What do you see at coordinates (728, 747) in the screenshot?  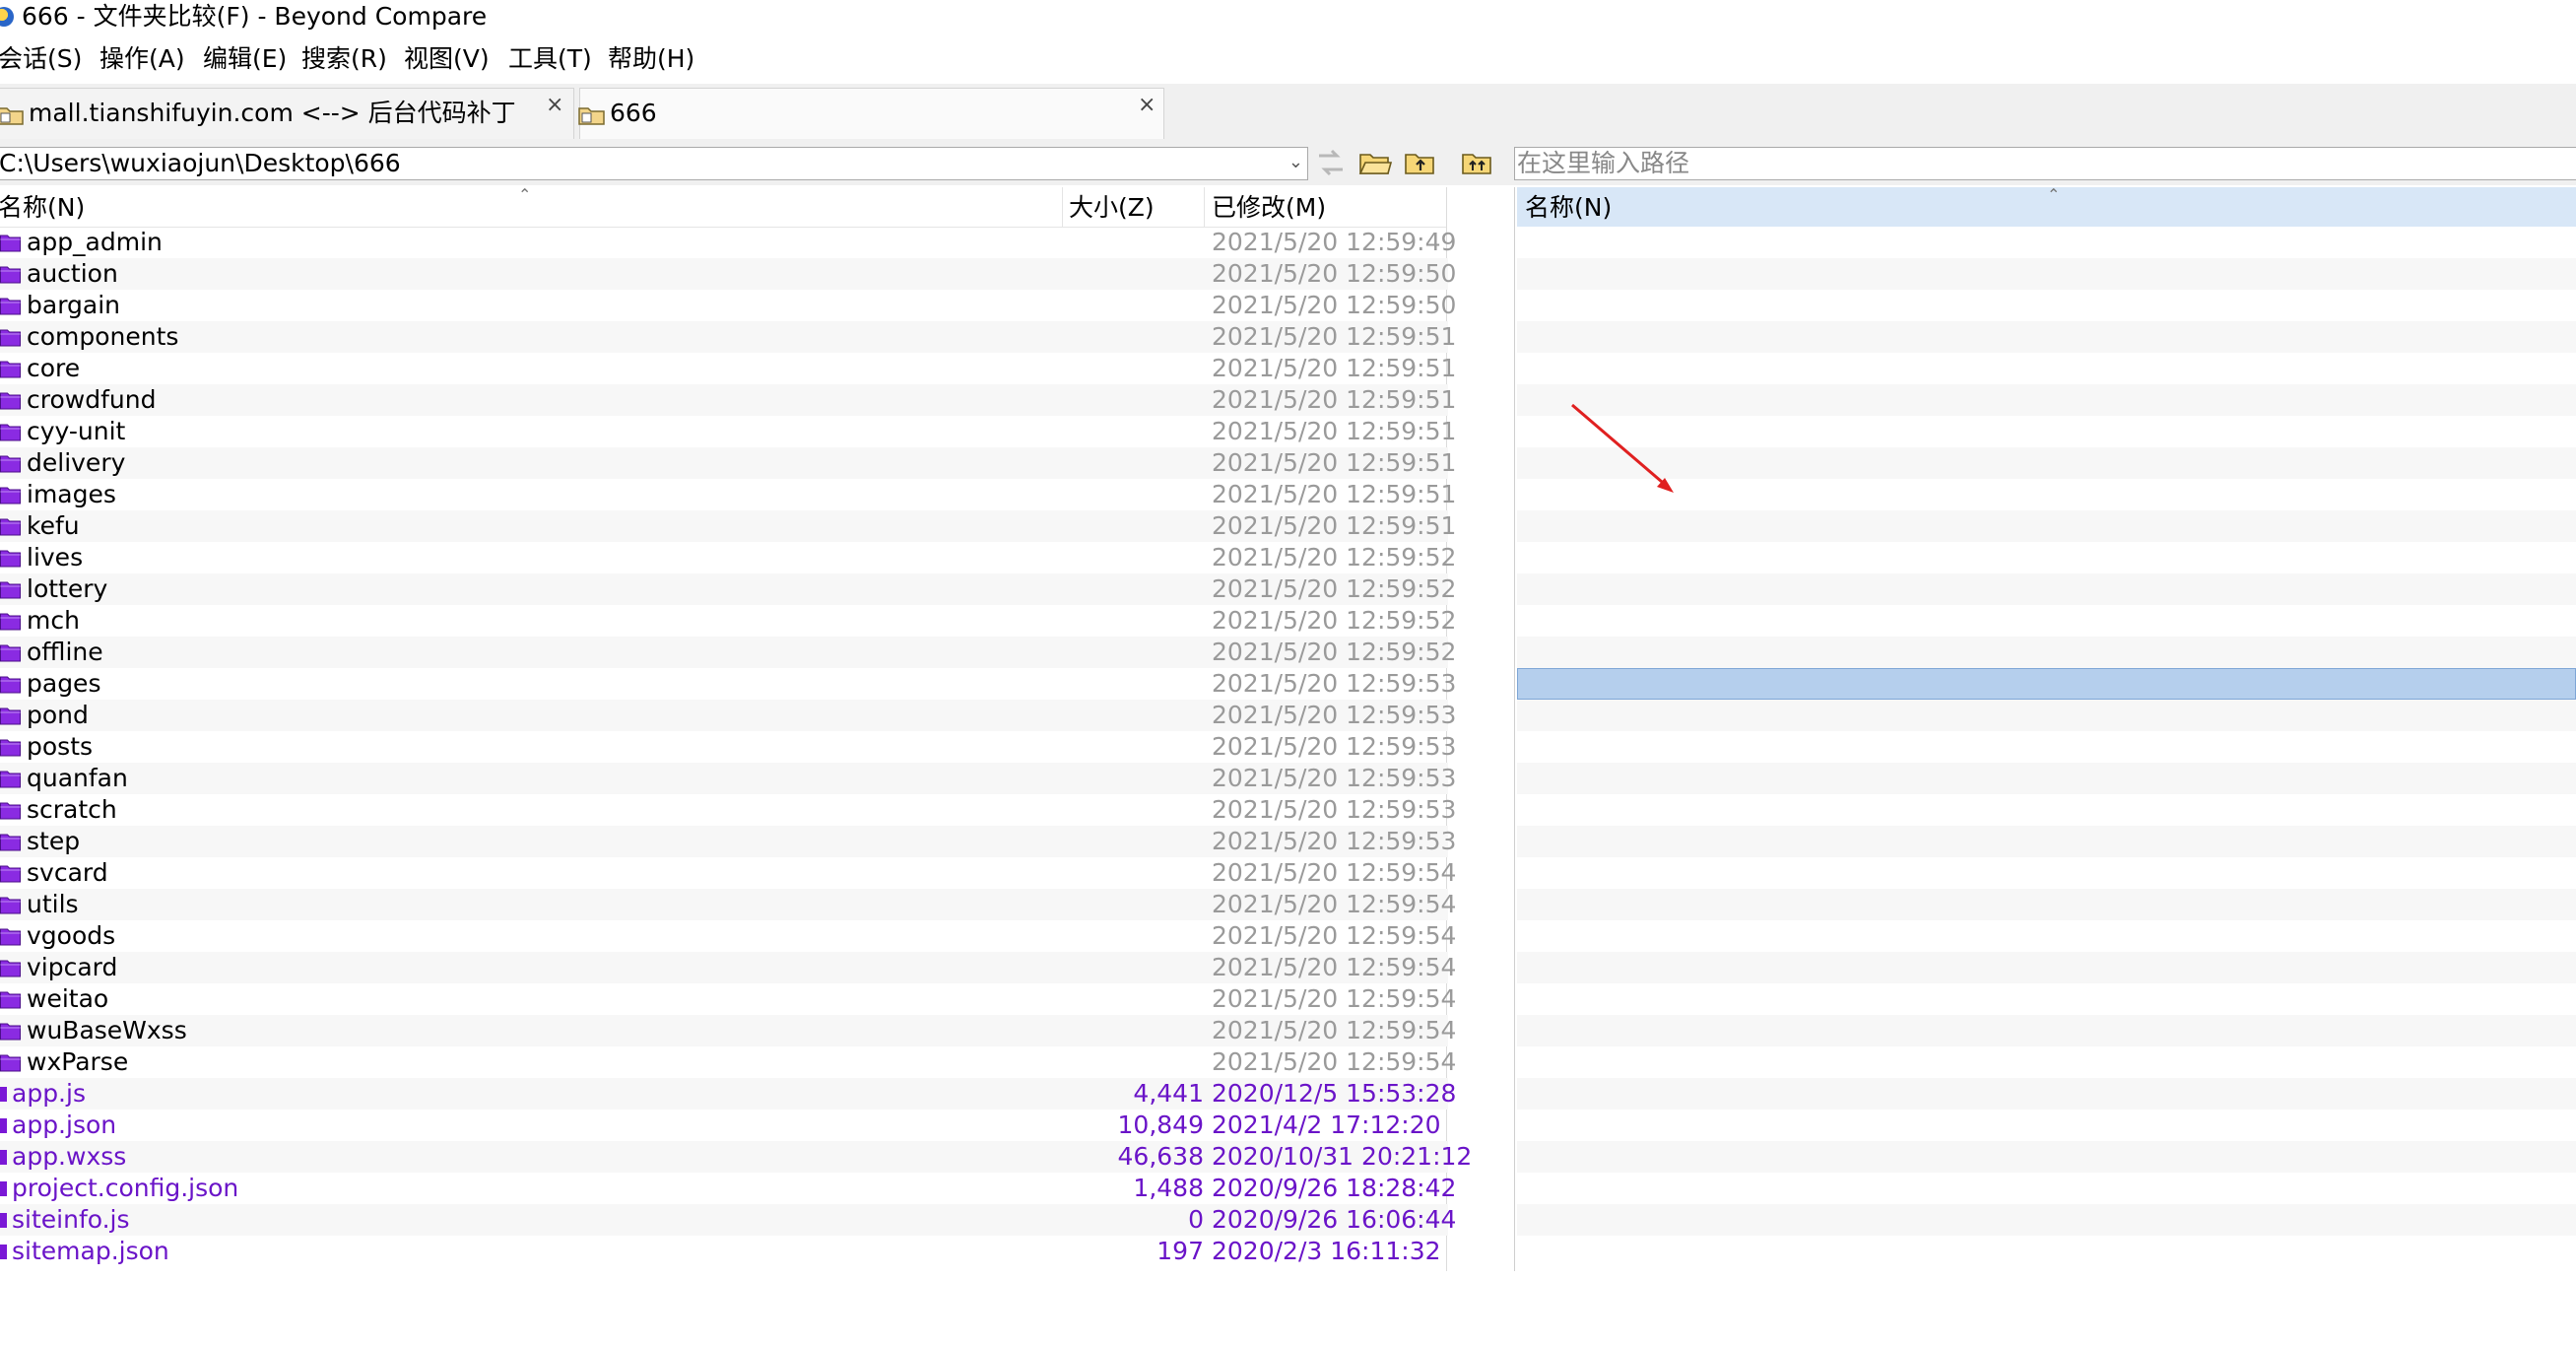 I see `folder-row: posts 2021/5/20 12:59:53` at bounding box center [728, 747].